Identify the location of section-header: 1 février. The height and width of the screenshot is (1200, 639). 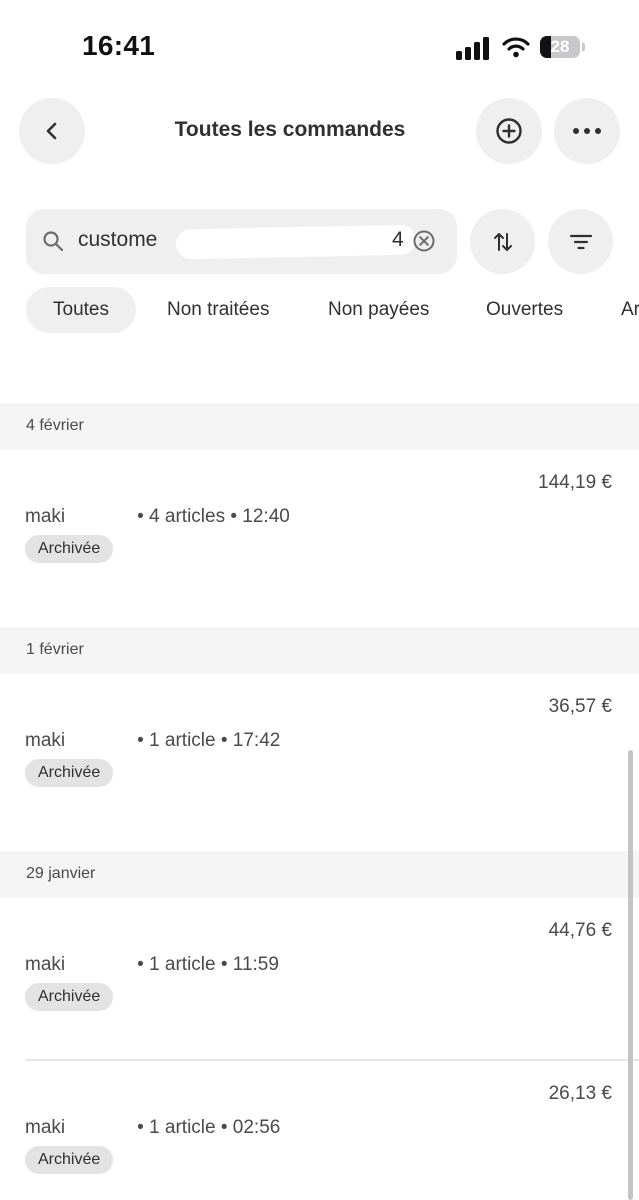
(319, 650).